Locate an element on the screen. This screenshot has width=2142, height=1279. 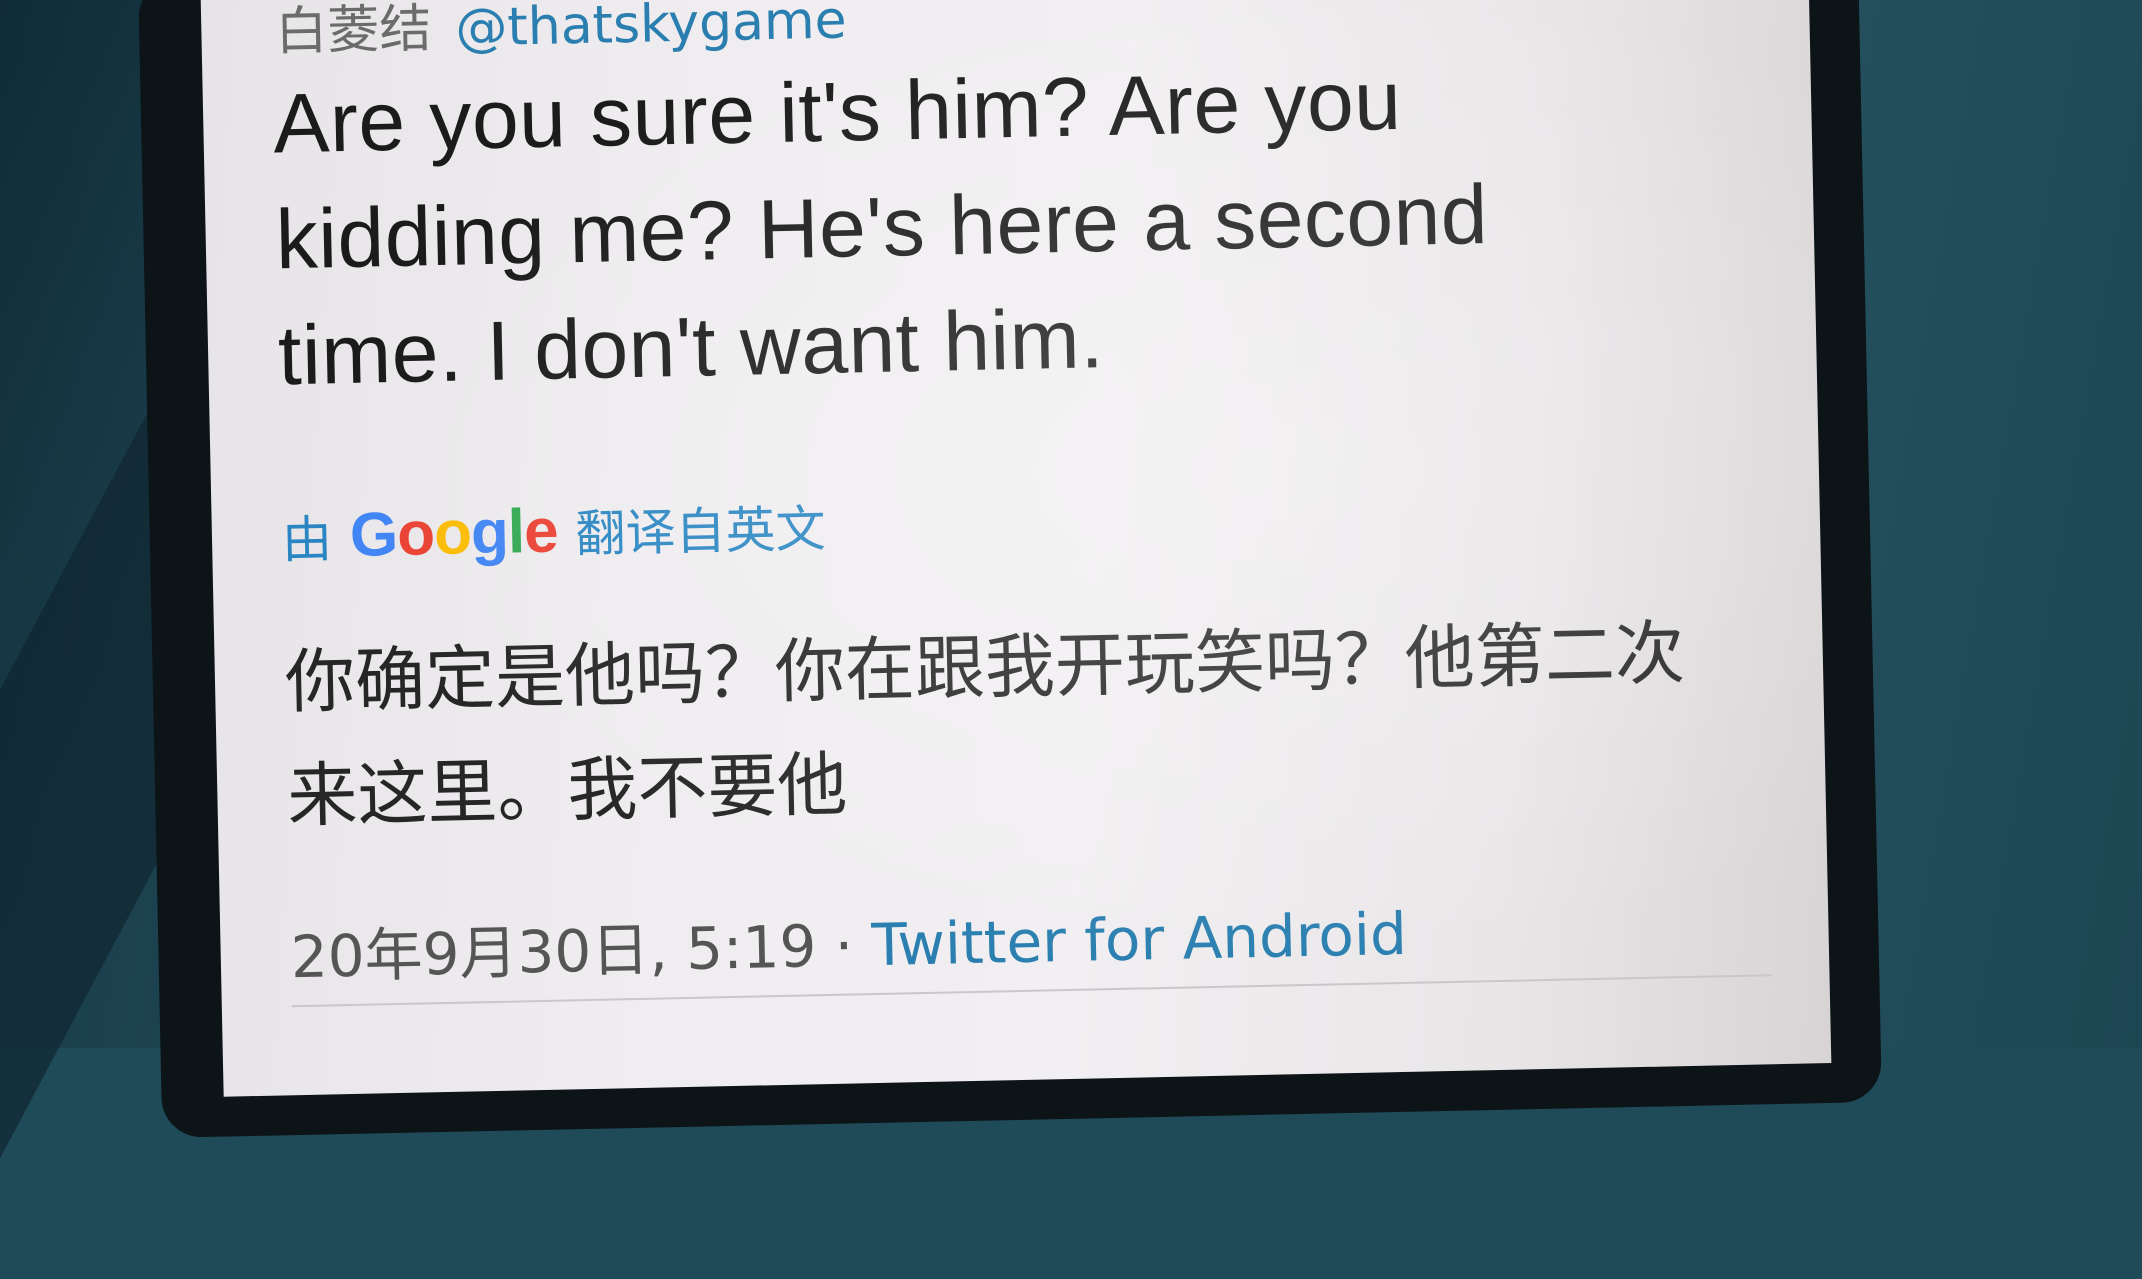
translation-suffix: 翻译自英文 is located at coordinates (700, 531).